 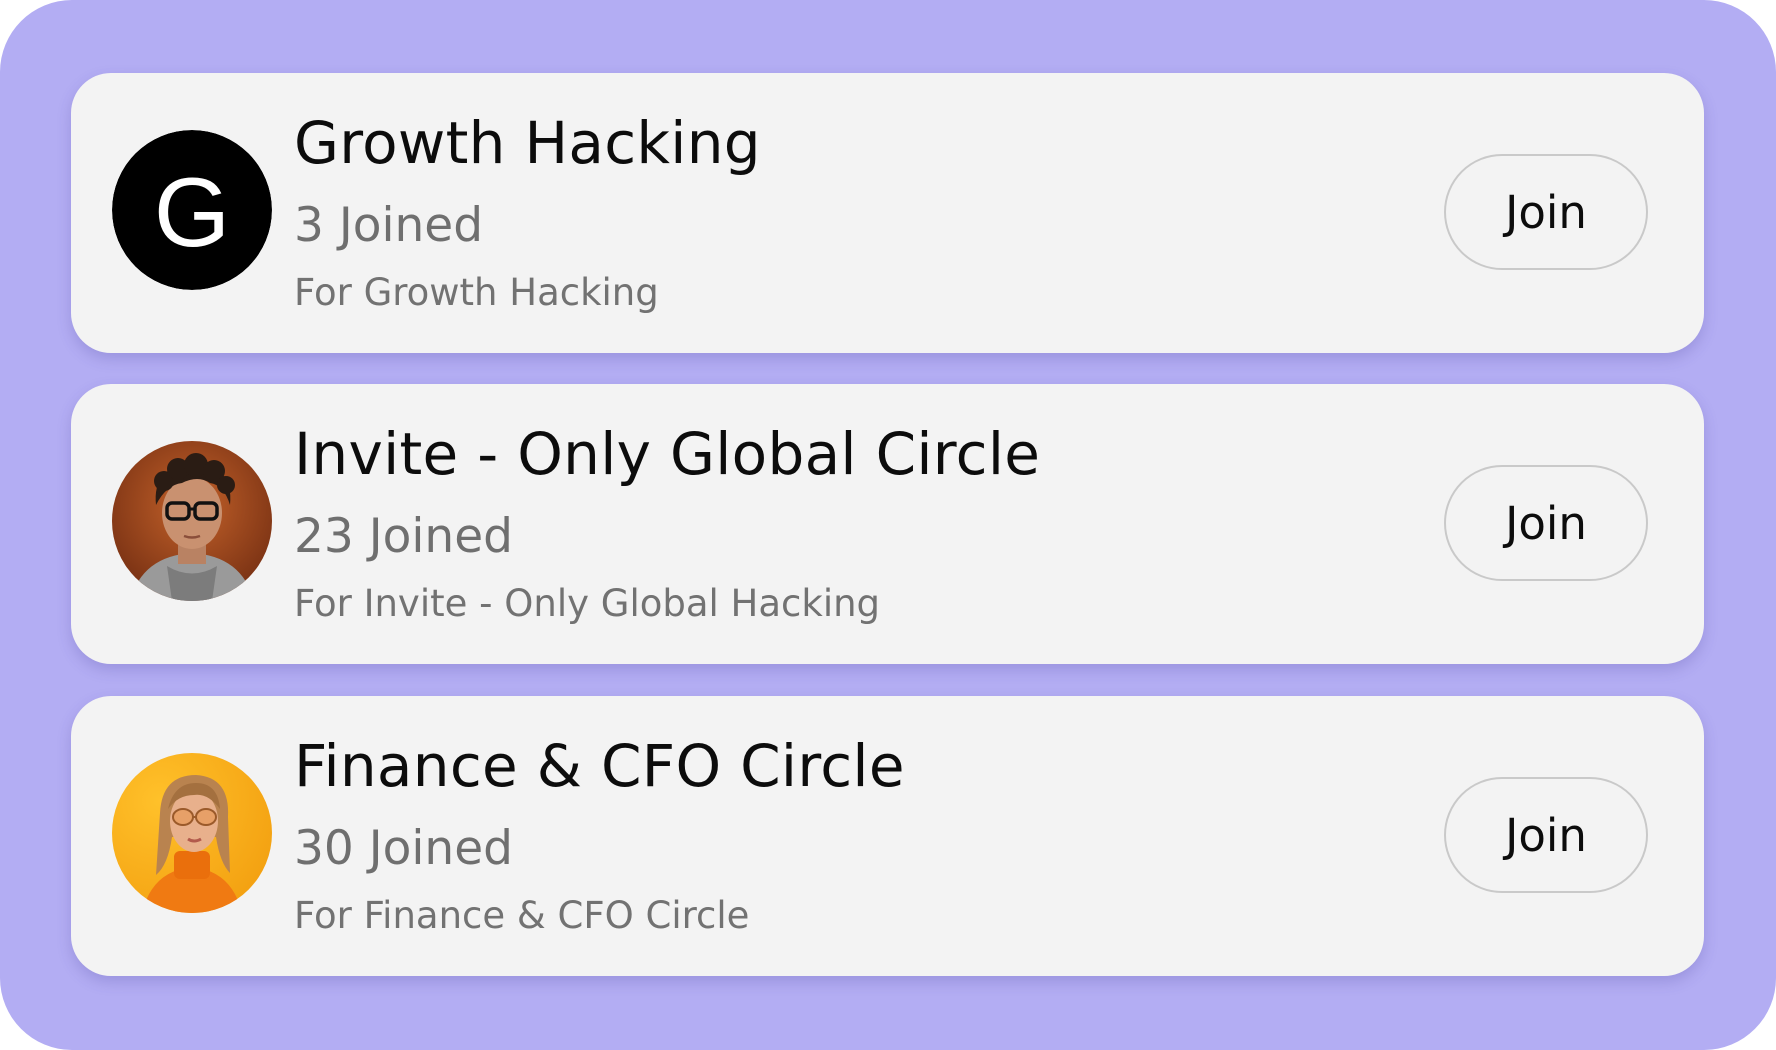 What do you see at coordinates (192, 833) in the screenshot?
I see `woman-with-sunglasses-avatar` at bounding box center [192, 833].